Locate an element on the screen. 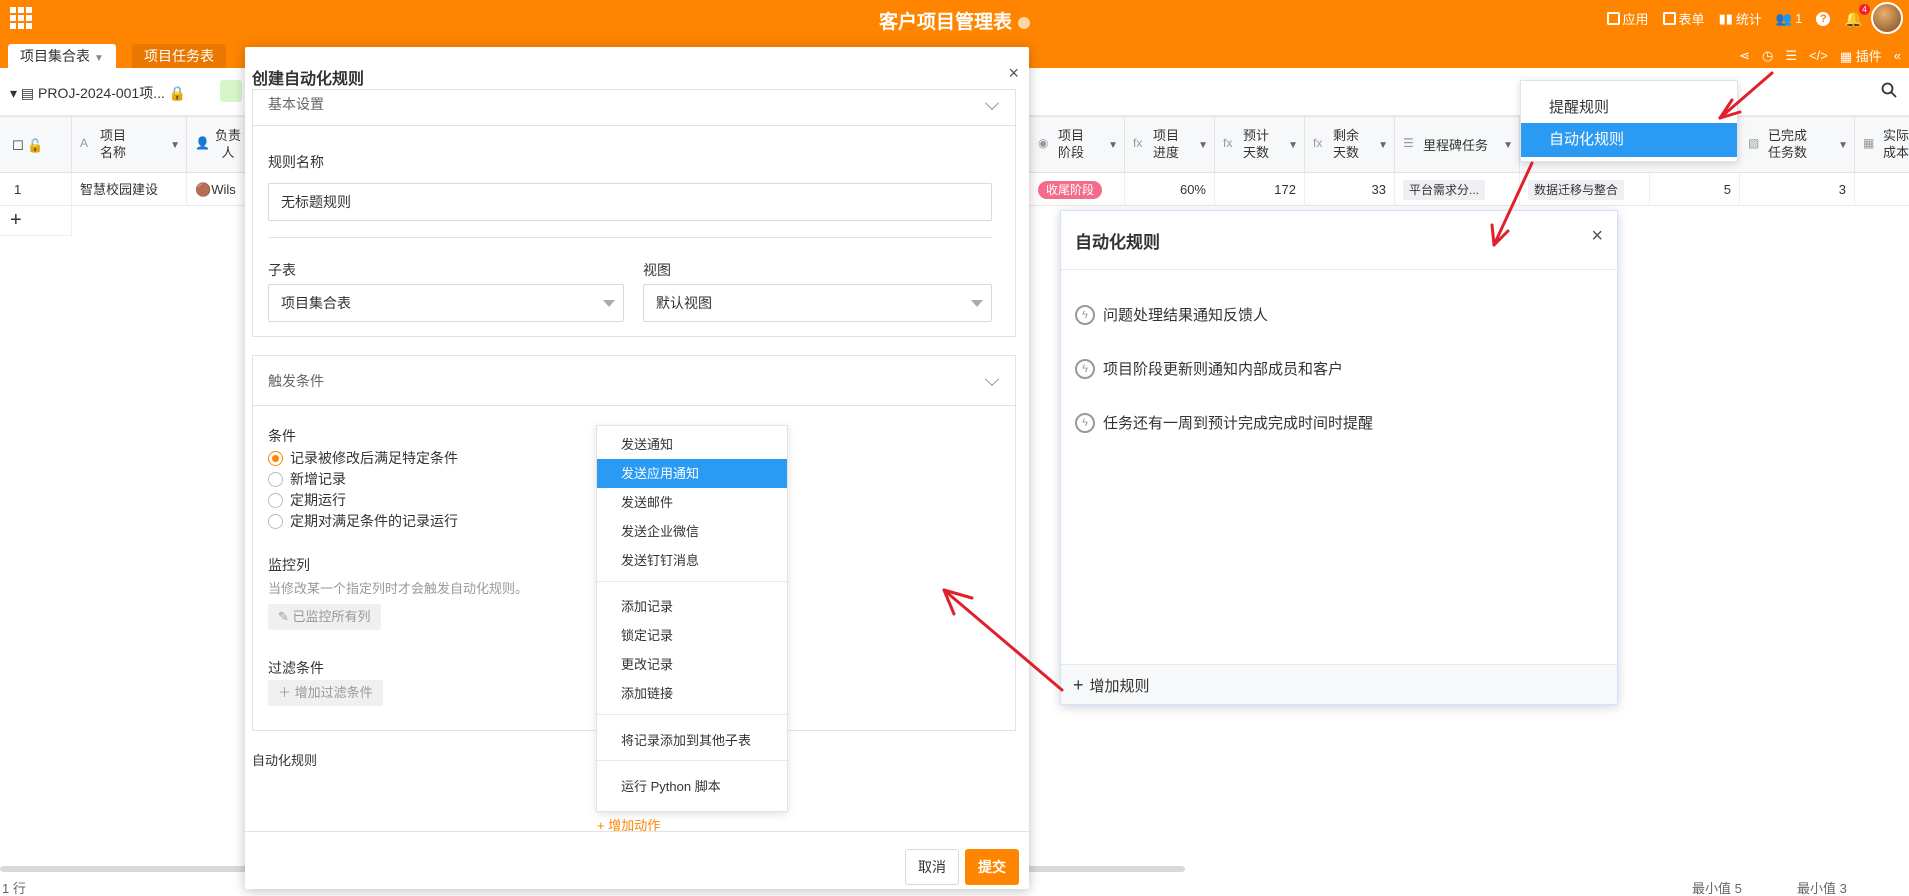 This screenshot has width=1909, height=896. col-header-progress: fx 项目 进度 ▼ is located at coordinates (1170, 145).